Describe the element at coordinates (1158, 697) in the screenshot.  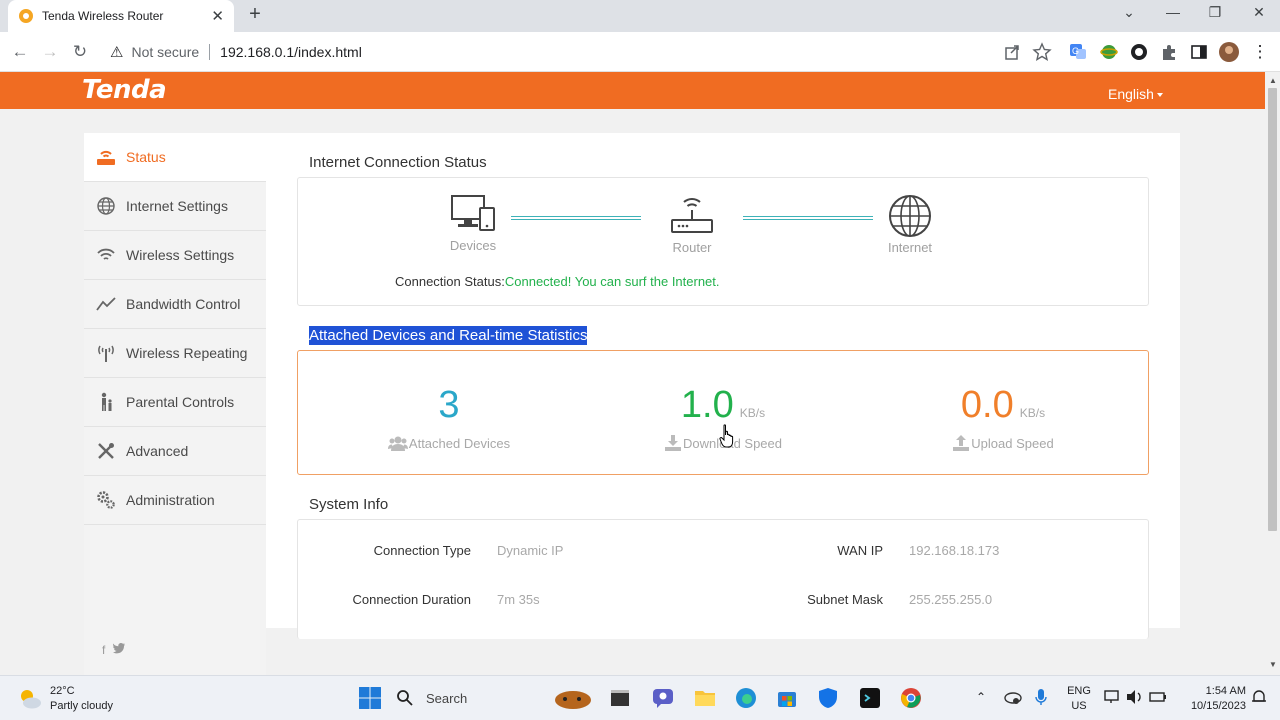
I see `battery-icon` at that location.